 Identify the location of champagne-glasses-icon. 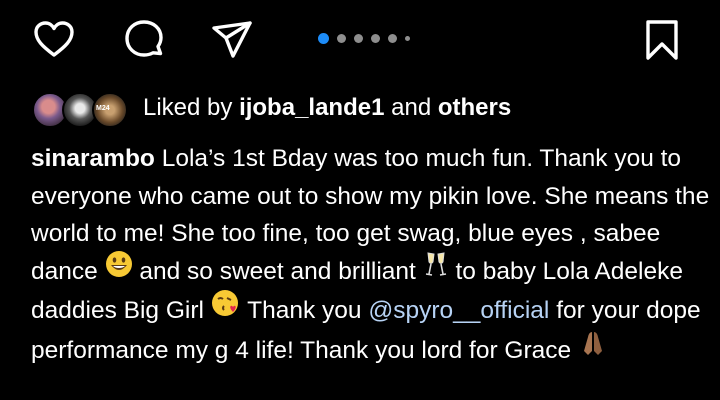
(436, 270).